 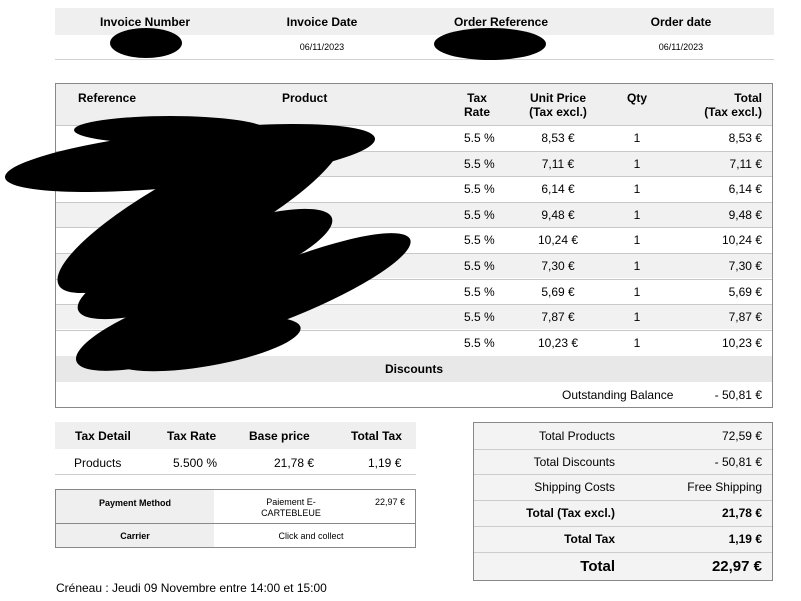 I want to click on totals-row: Total Tax 1,19 €, so click(x=623, y=539).